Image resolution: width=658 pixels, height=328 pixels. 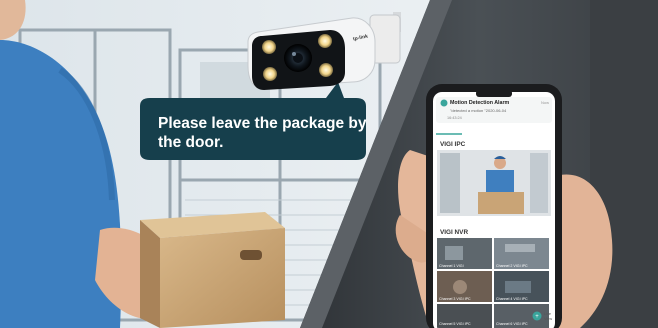 I want to click on nvr-tile-label: Channel 6 VIGI IPC, so click(x=512, y=324).